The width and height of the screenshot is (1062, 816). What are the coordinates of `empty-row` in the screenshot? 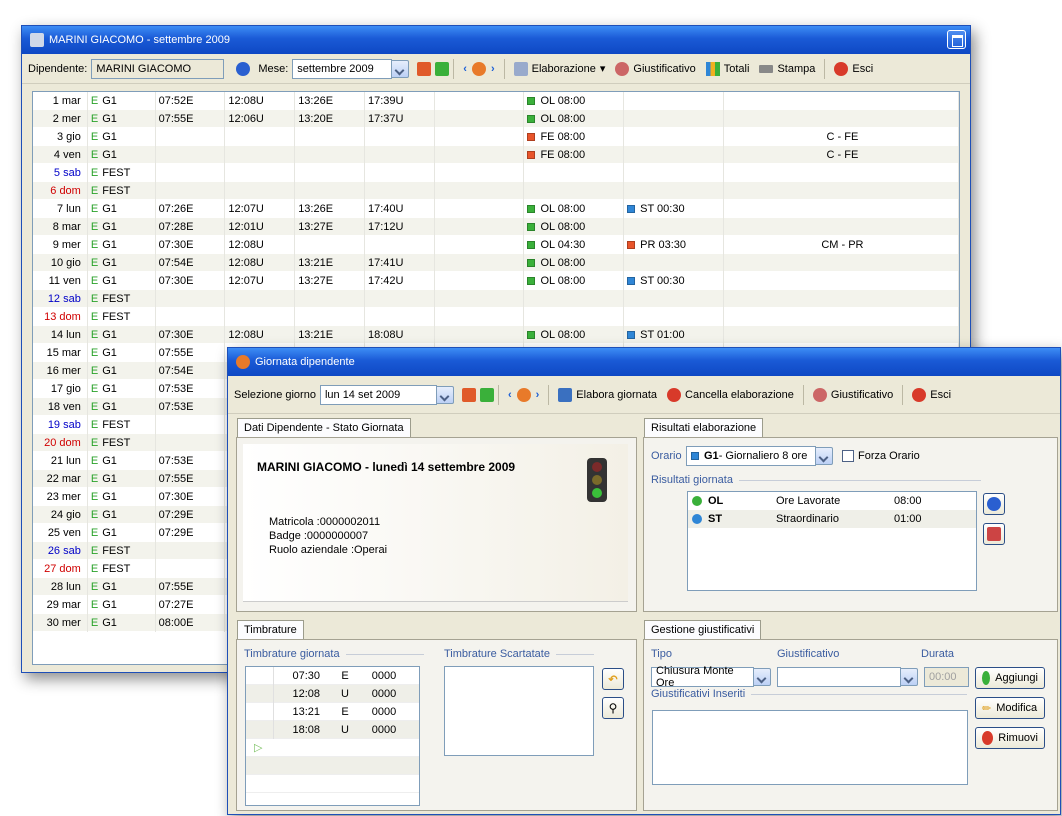 It's located at (332, 766).